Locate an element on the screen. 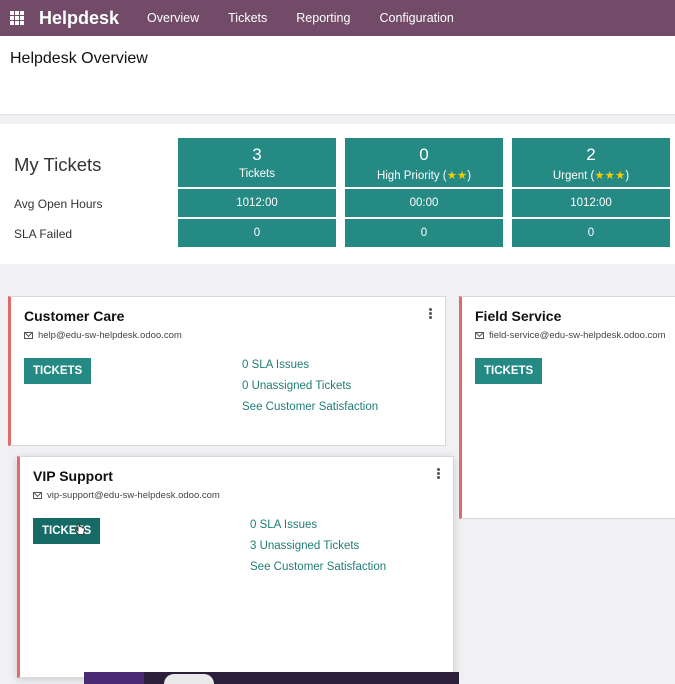 This screenshot has width=675, height=684. team-email-text: vip-support@edu-sw-helpdesk.odoo.com is located at coordinates (133, 495).